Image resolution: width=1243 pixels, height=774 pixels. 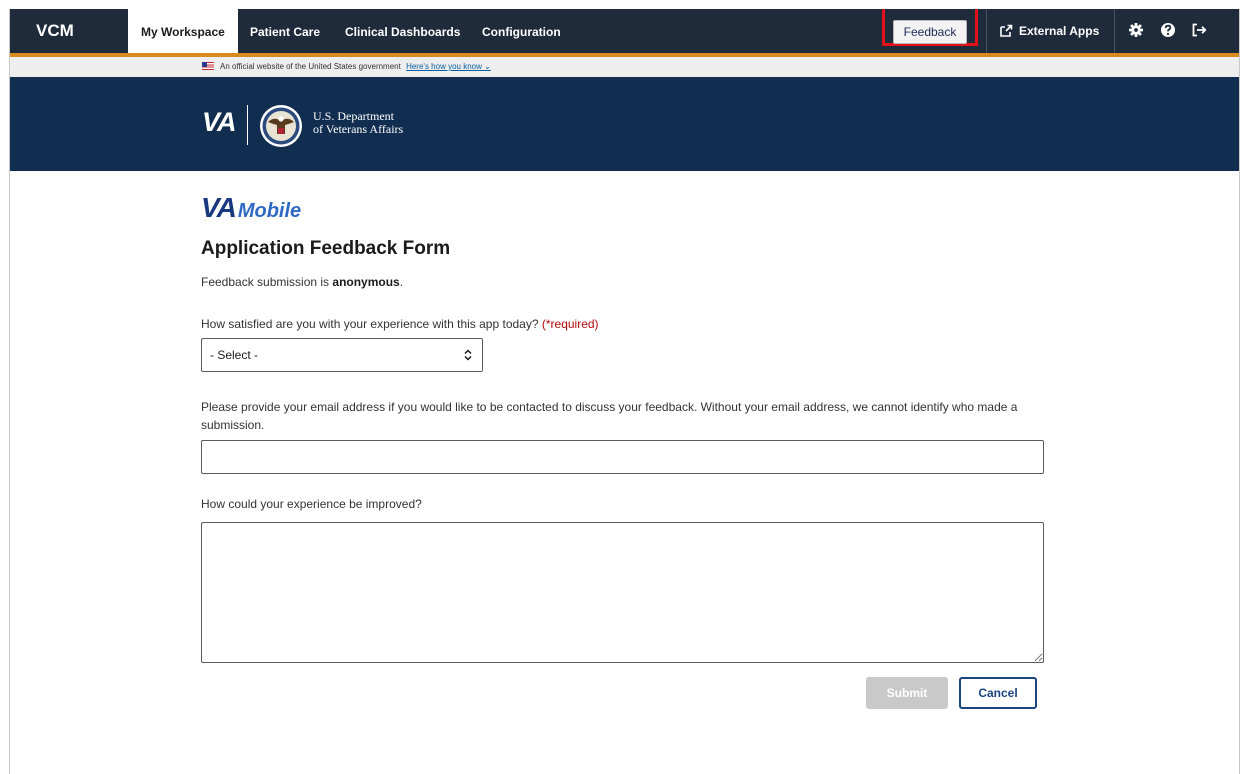 What do you see at coordinates (622, 592) in the screenshot?
I see `improvement-textarea` at bounding box center [622, 592].